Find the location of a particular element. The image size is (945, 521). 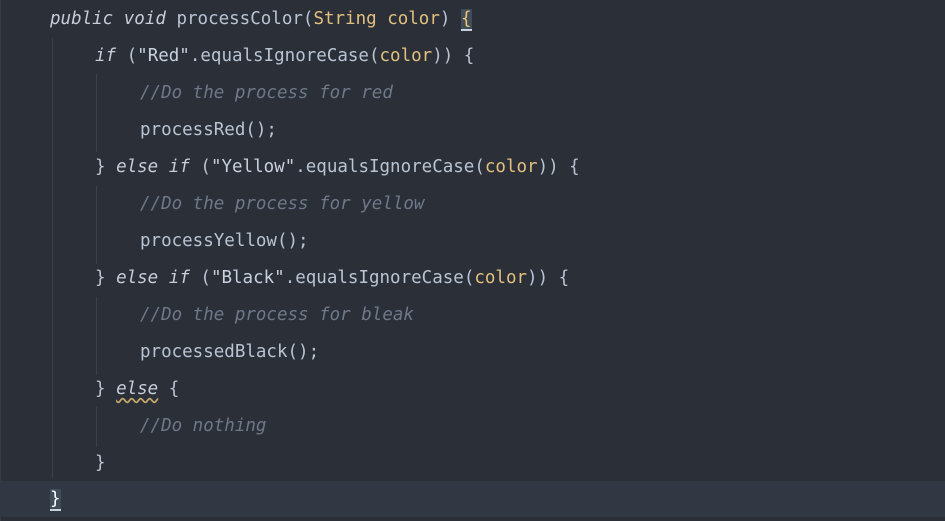

code-token: public is located at coordinates (82, 19).